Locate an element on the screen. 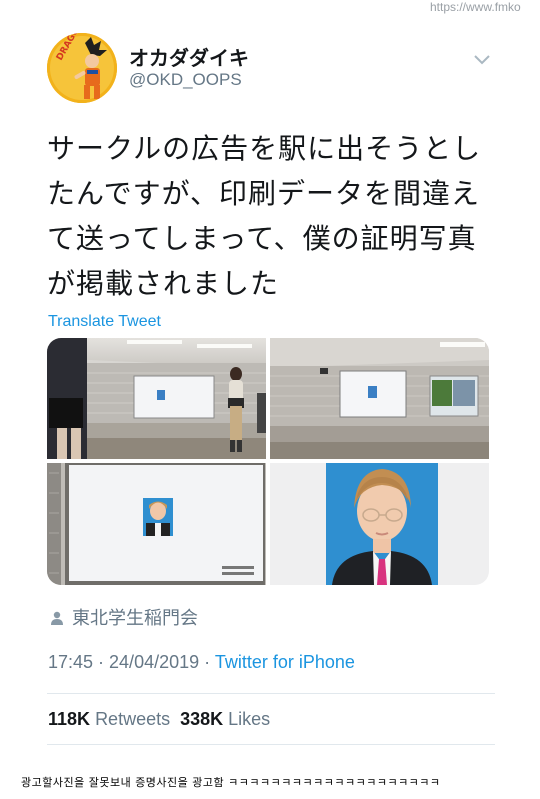 The height and width of the screenshot is (799, 540). tweet-text-line: て送ってしまって、僕の証明写真 is located at coordinates (262, 238).